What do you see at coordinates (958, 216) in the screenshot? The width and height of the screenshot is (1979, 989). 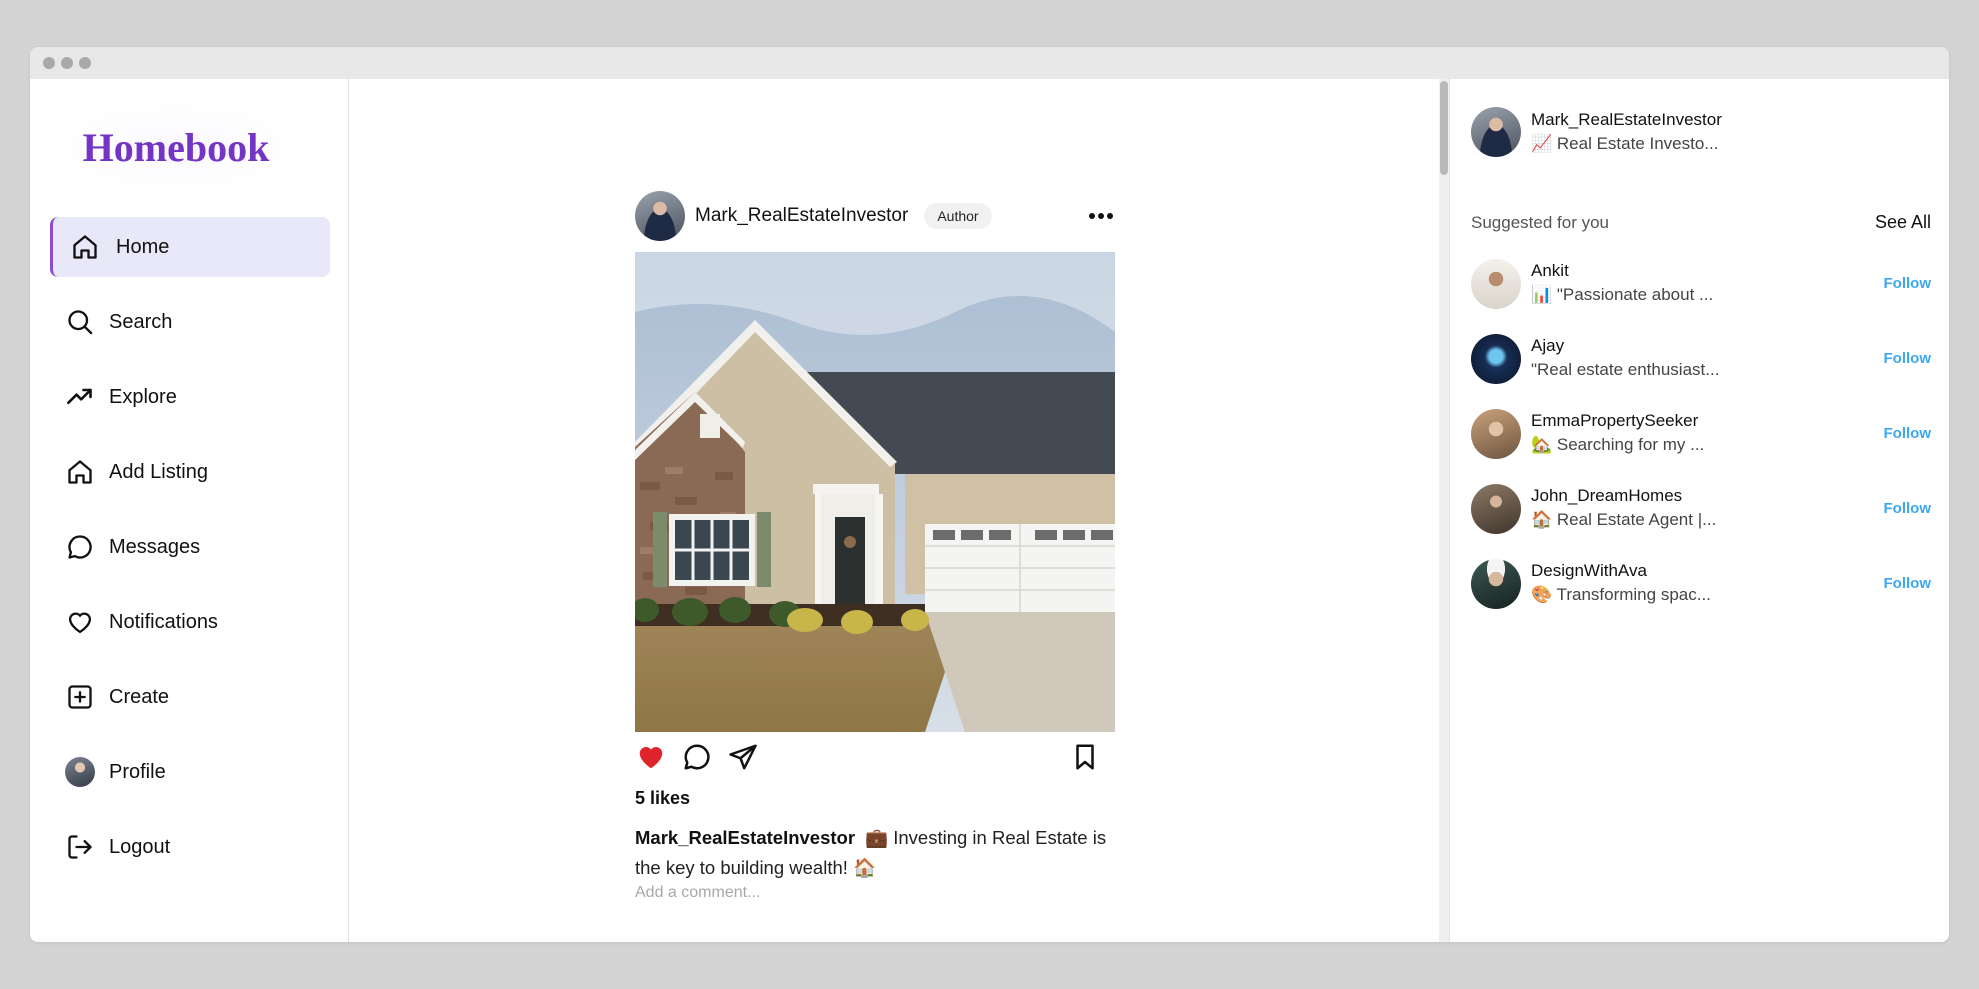 I see `author-badge: Author` at bounding box center [958, 216].